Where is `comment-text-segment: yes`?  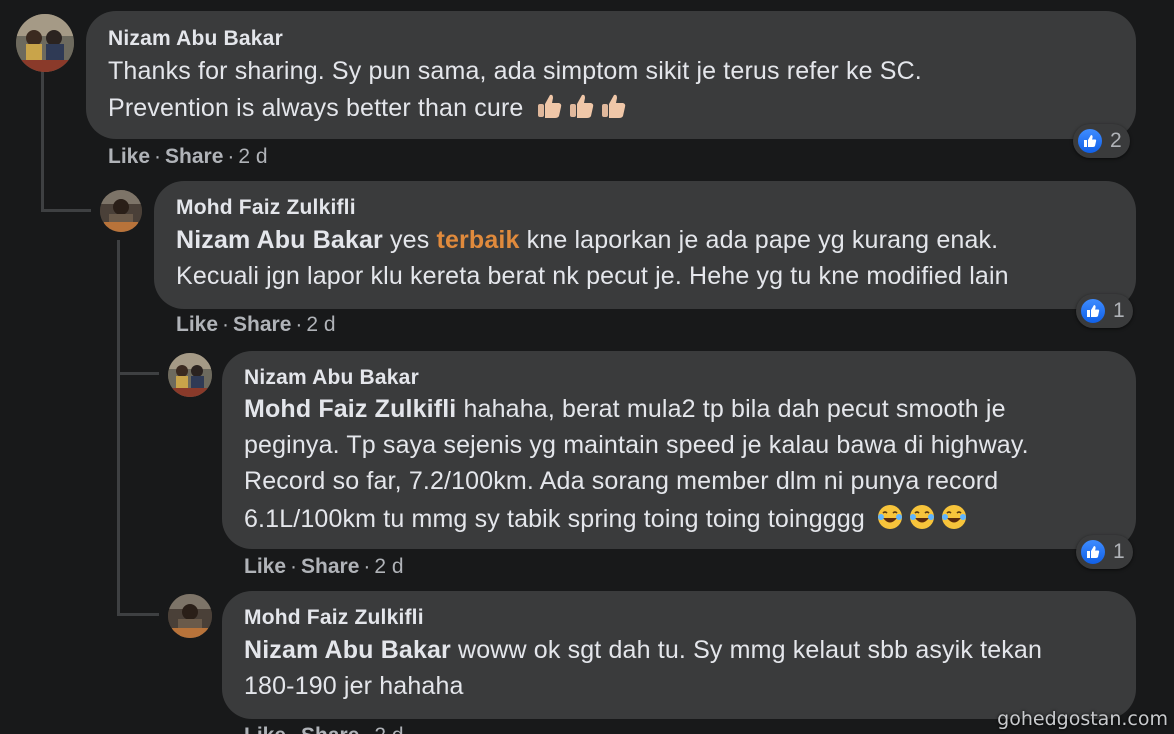 comment-text-segment: yes is located at coordinates (409, 240).